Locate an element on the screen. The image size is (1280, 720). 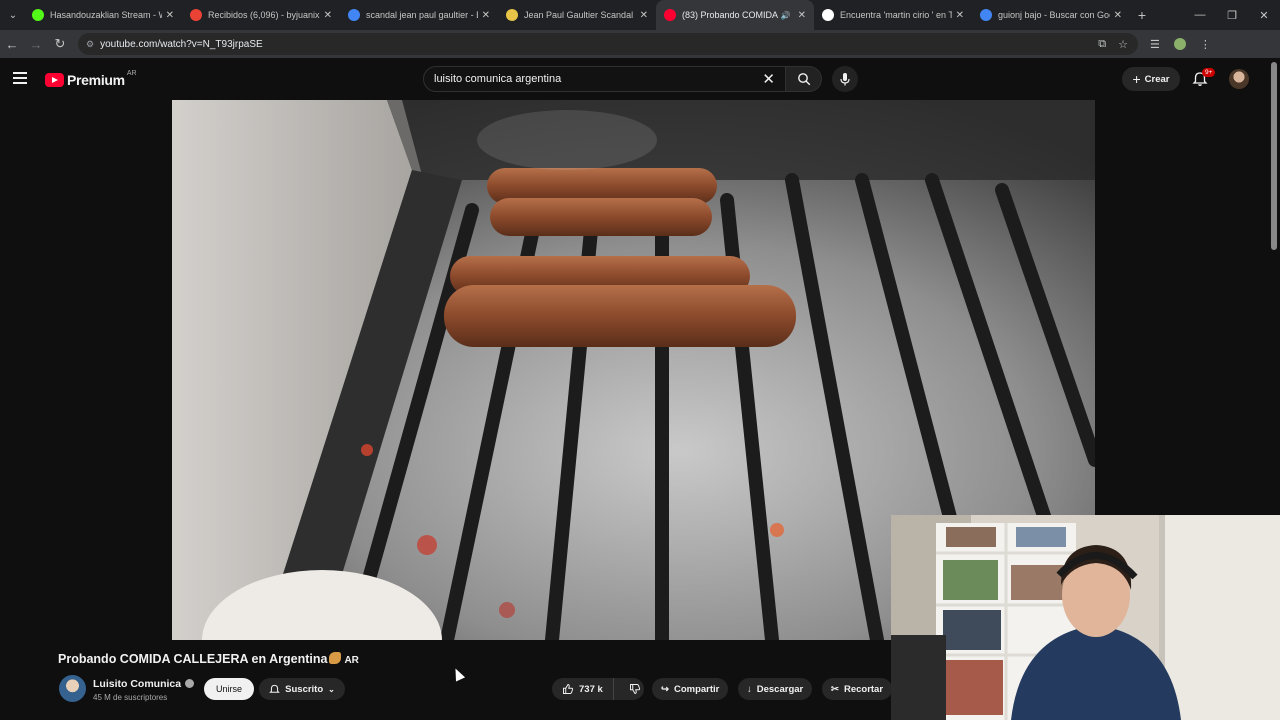
empanada-emoji-icon is located at coordinates (335, 658).